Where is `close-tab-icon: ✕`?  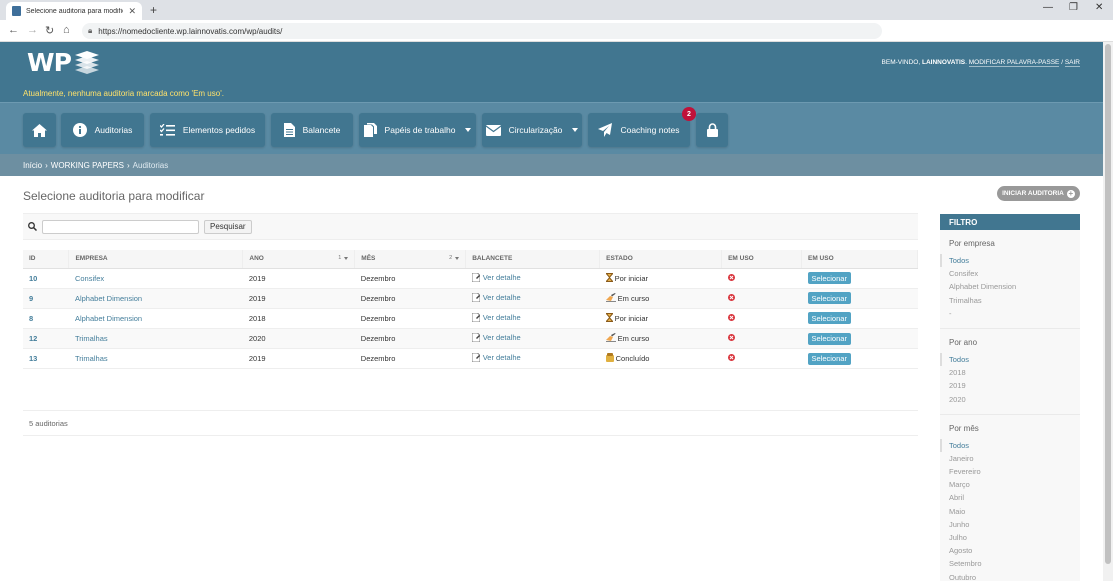
close-tab-icon: ✕ is located at coordinates (132, 11).